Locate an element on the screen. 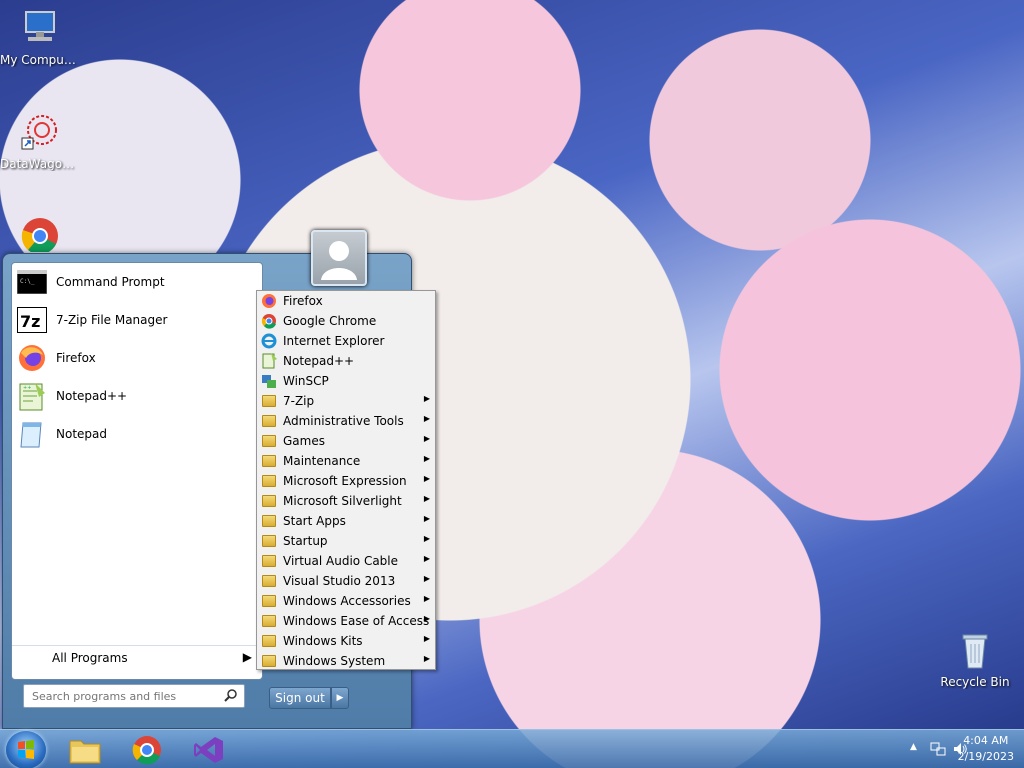 This screenshot has height=768, width=1024. explorer-icon is located at coordinates (85, 752).